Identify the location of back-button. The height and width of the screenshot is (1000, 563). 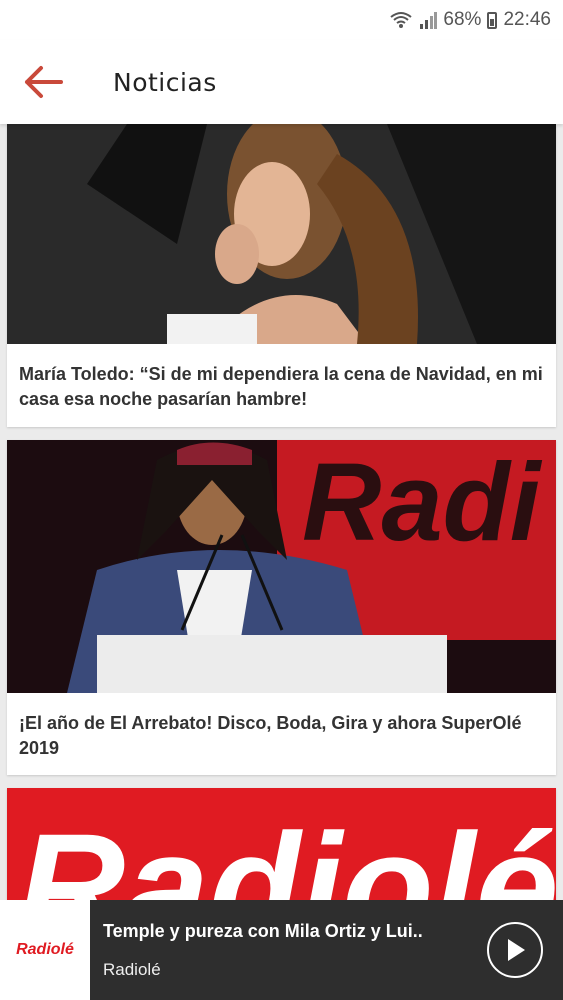
(44, 82).